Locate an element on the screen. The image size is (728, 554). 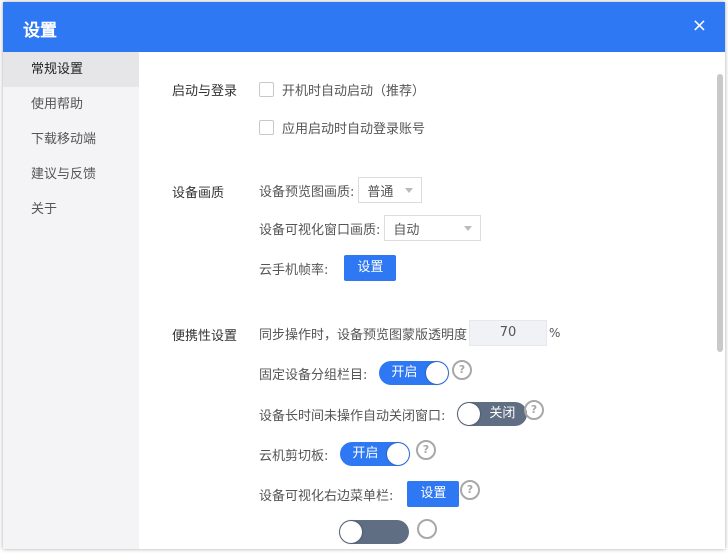
visual-window-quality-value: 自动 is located at coordinates (406, 230).